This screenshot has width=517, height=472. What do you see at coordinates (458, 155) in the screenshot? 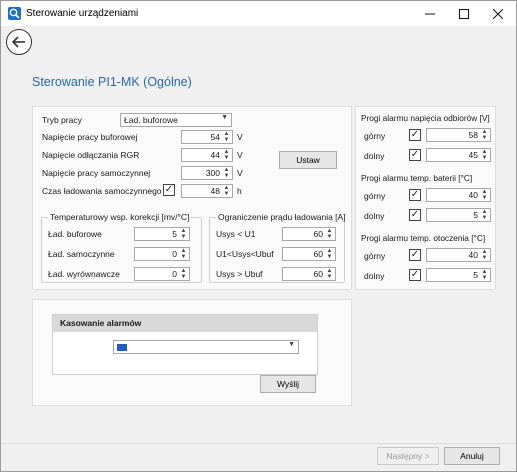
I see `alarm-lower-stepper: 45 ▲ ▼` at bounding box center [458, 155].